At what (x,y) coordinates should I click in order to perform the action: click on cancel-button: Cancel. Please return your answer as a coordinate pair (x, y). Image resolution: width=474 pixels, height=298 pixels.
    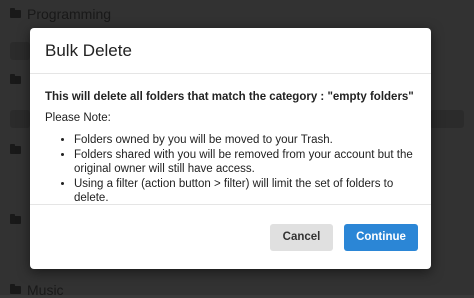
    Looking at the image, I should click on (301, 237).